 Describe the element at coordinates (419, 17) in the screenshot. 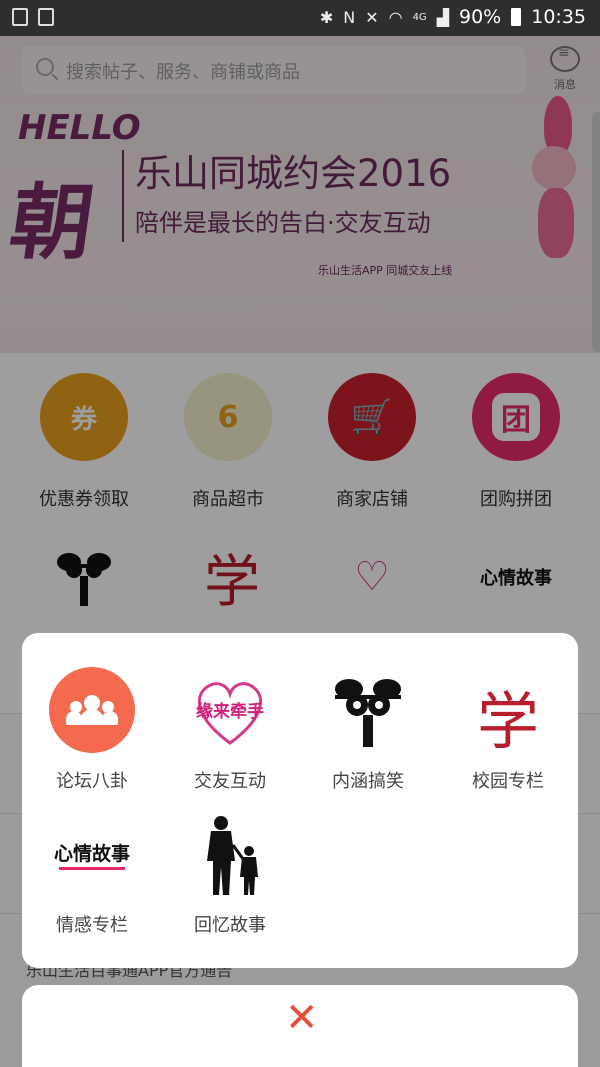

I see `network-type: 4G` at that location.